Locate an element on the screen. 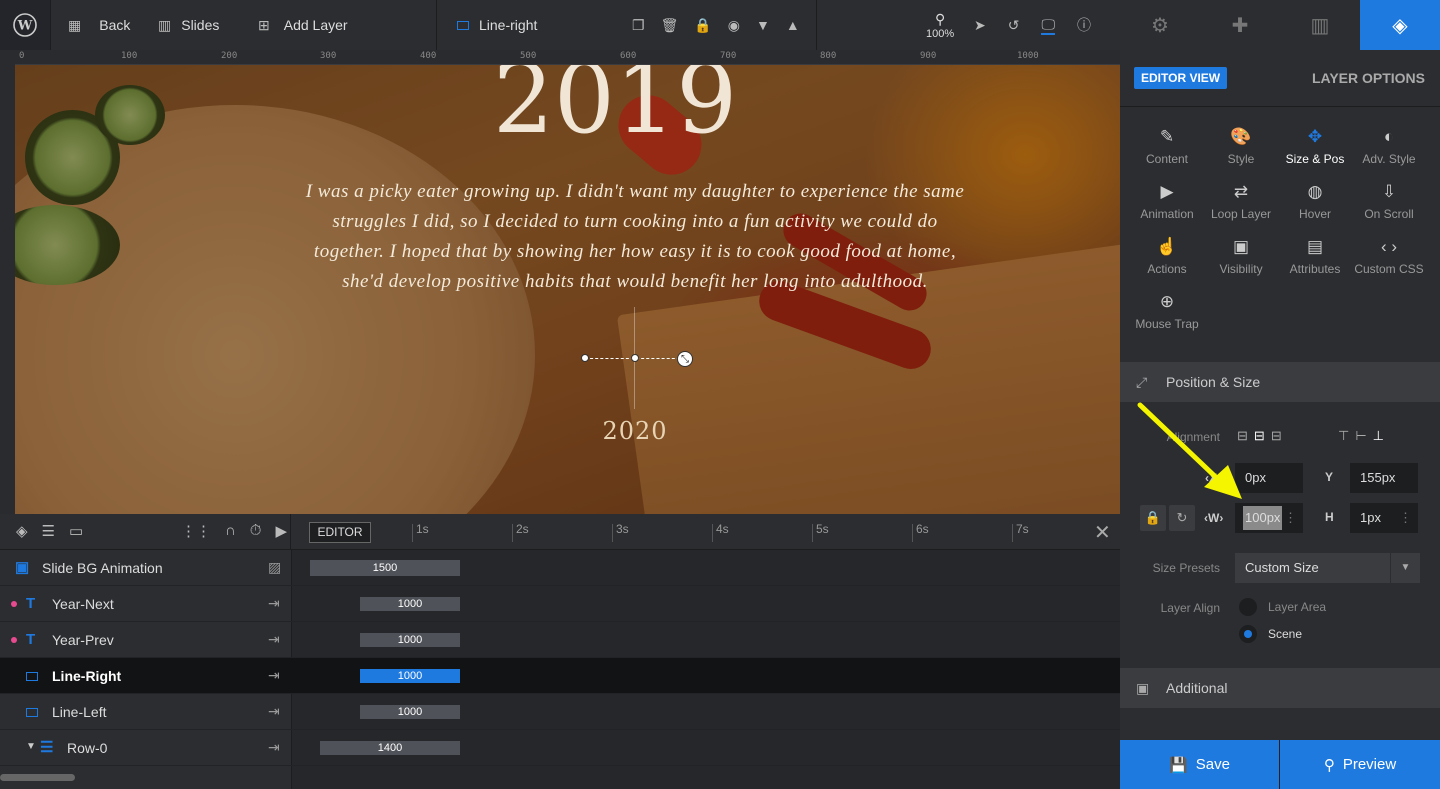  timeline-scrollbar is located at coordinates (37, 777).